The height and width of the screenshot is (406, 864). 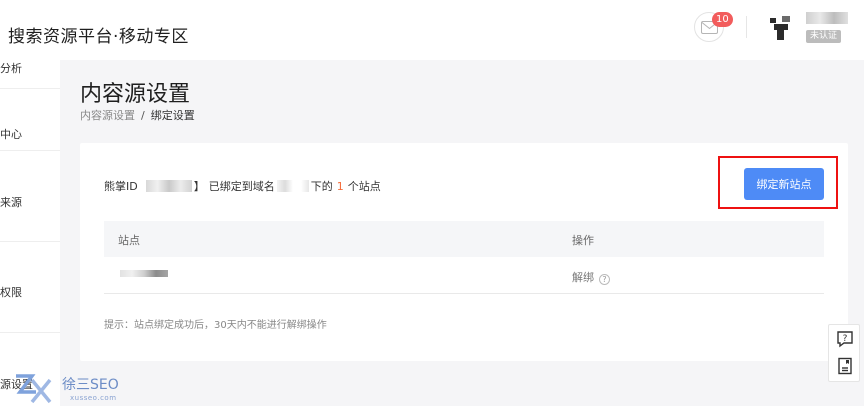 What do you see at coordinates (746, 27) in the screenshot?
I see `header-divider` at bounding box center [746, 27].